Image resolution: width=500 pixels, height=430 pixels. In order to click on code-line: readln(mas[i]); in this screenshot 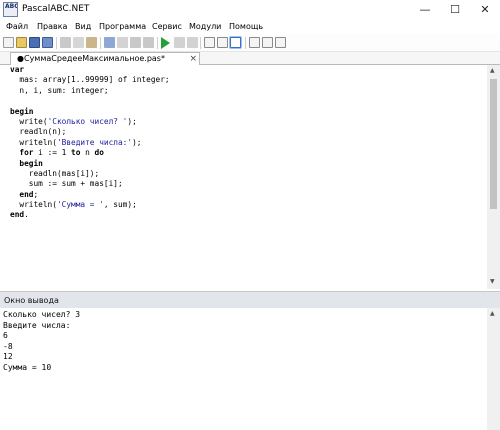, I will do `click(90, 174)`.